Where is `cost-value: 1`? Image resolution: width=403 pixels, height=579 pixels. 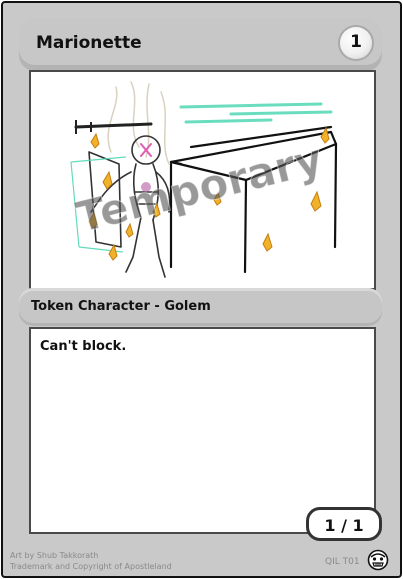
cost-value: 1 is located at coordinates (356, 42).